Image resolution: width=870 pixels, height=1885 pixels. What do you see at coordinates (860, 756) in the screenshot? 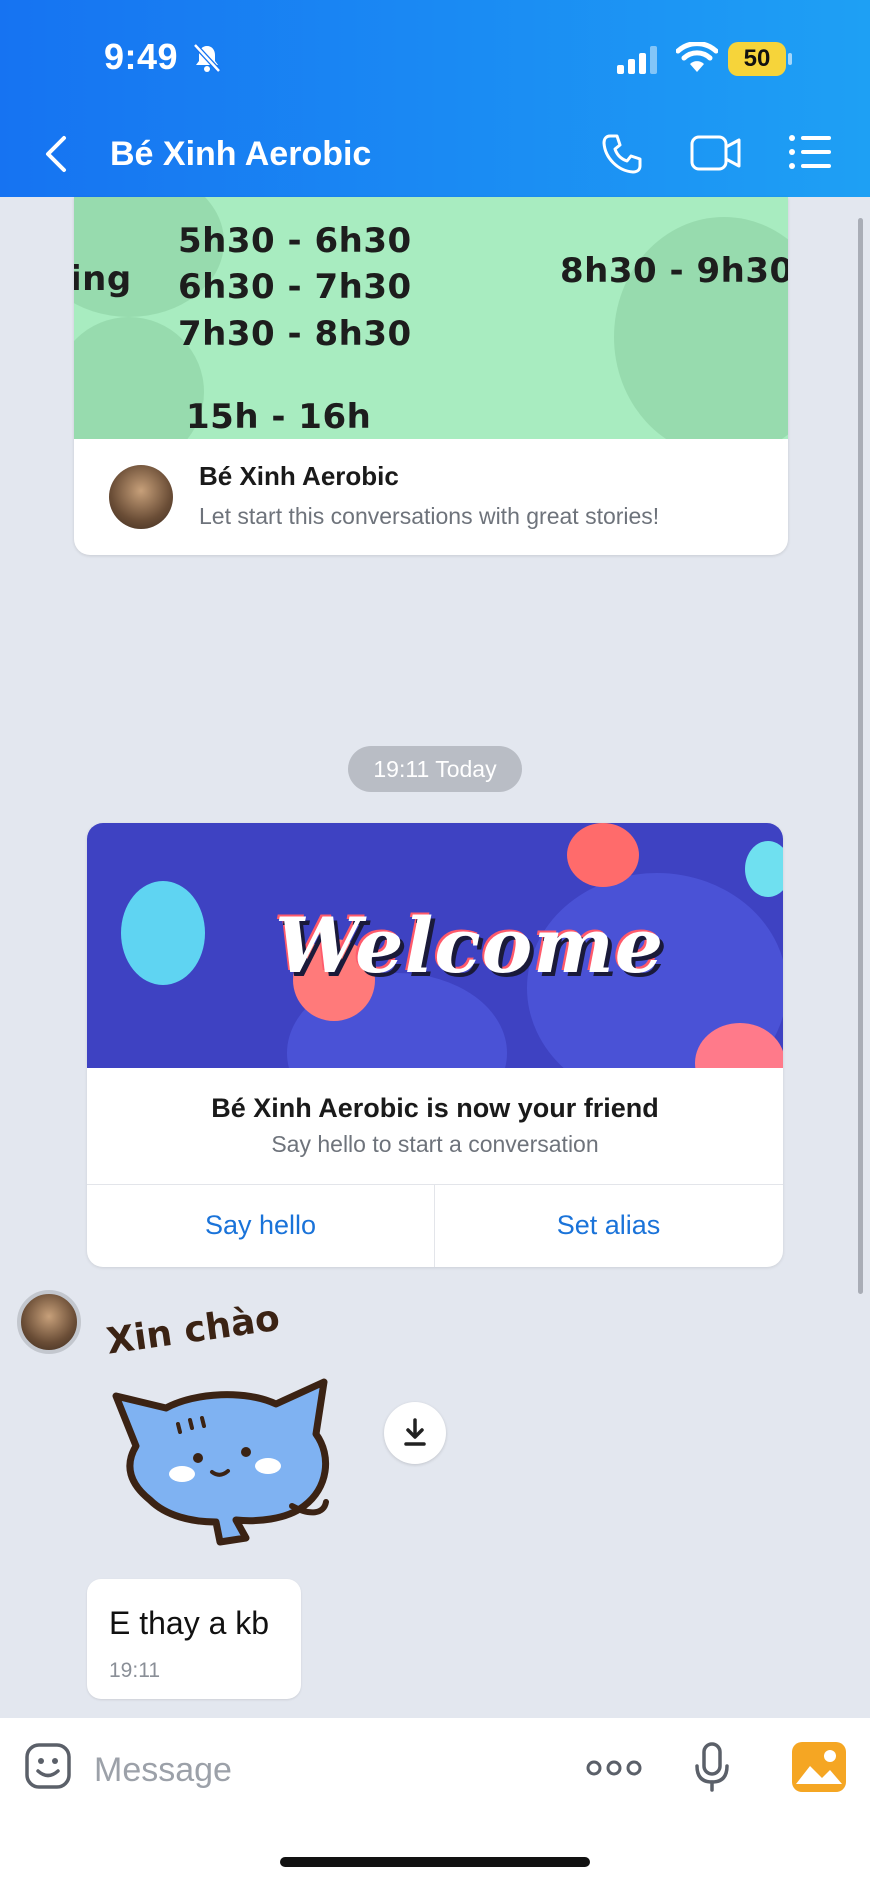
I see `scroll-indicator` at bounding box center [860, 756].